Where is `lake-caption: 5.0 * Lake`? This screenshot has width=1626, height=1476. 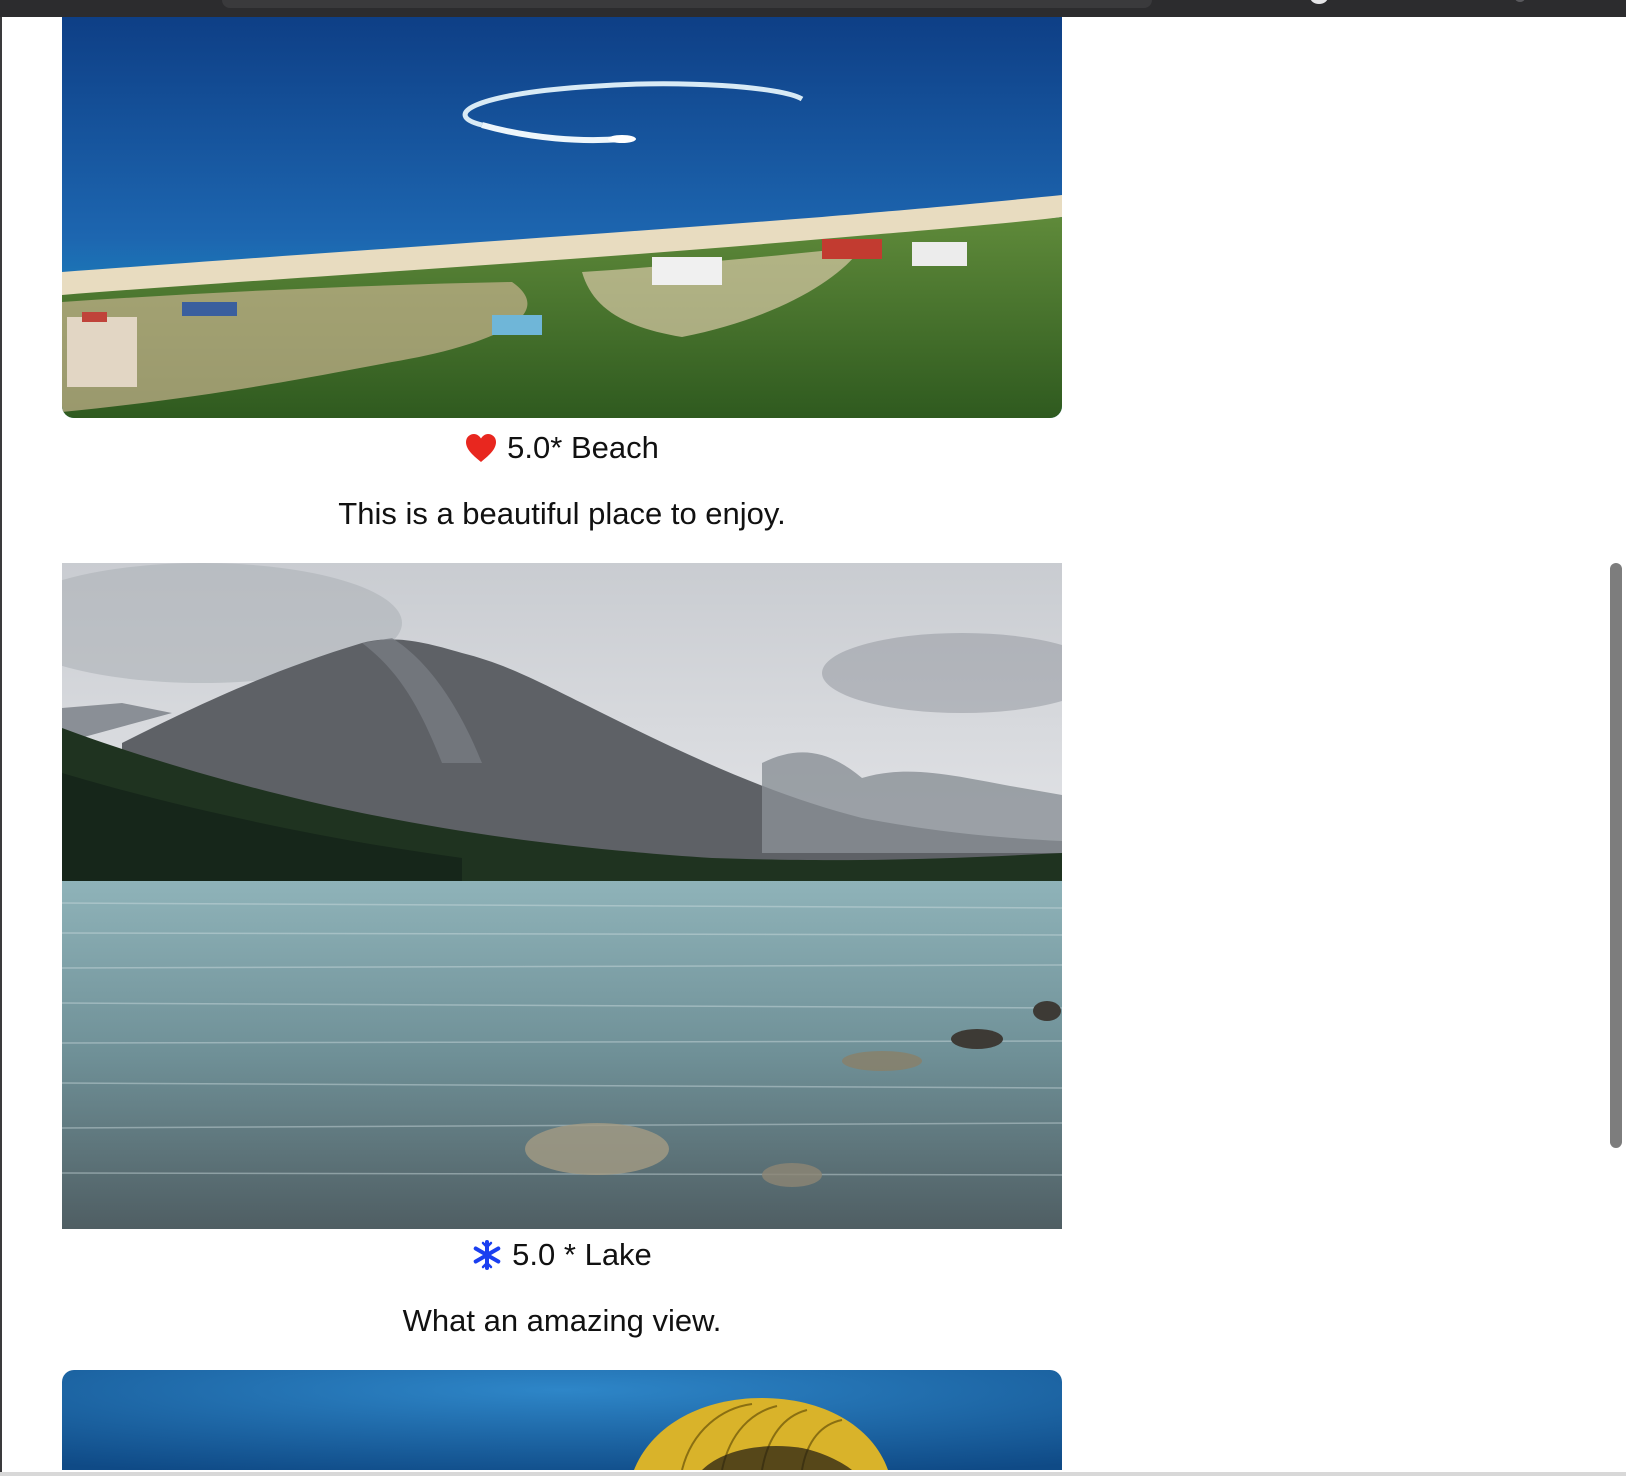
lake-caption: 5.0 * Lake is located at coordinates (562, 1255).